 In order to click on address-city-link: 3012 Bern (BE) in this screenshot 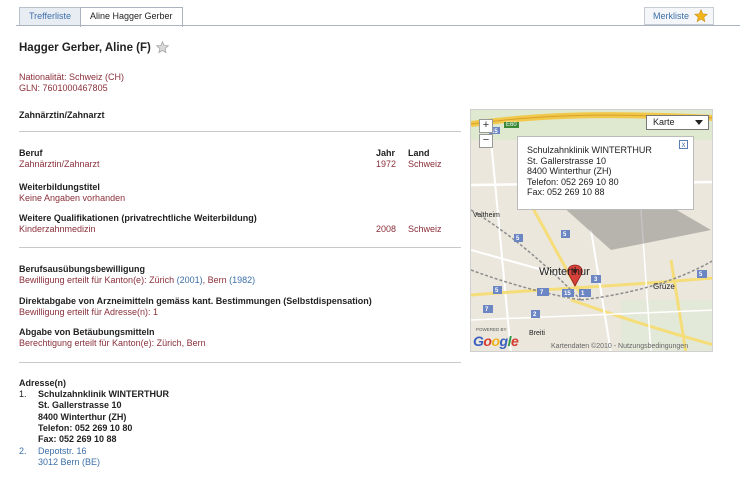, I will do `click(69, 462)`.